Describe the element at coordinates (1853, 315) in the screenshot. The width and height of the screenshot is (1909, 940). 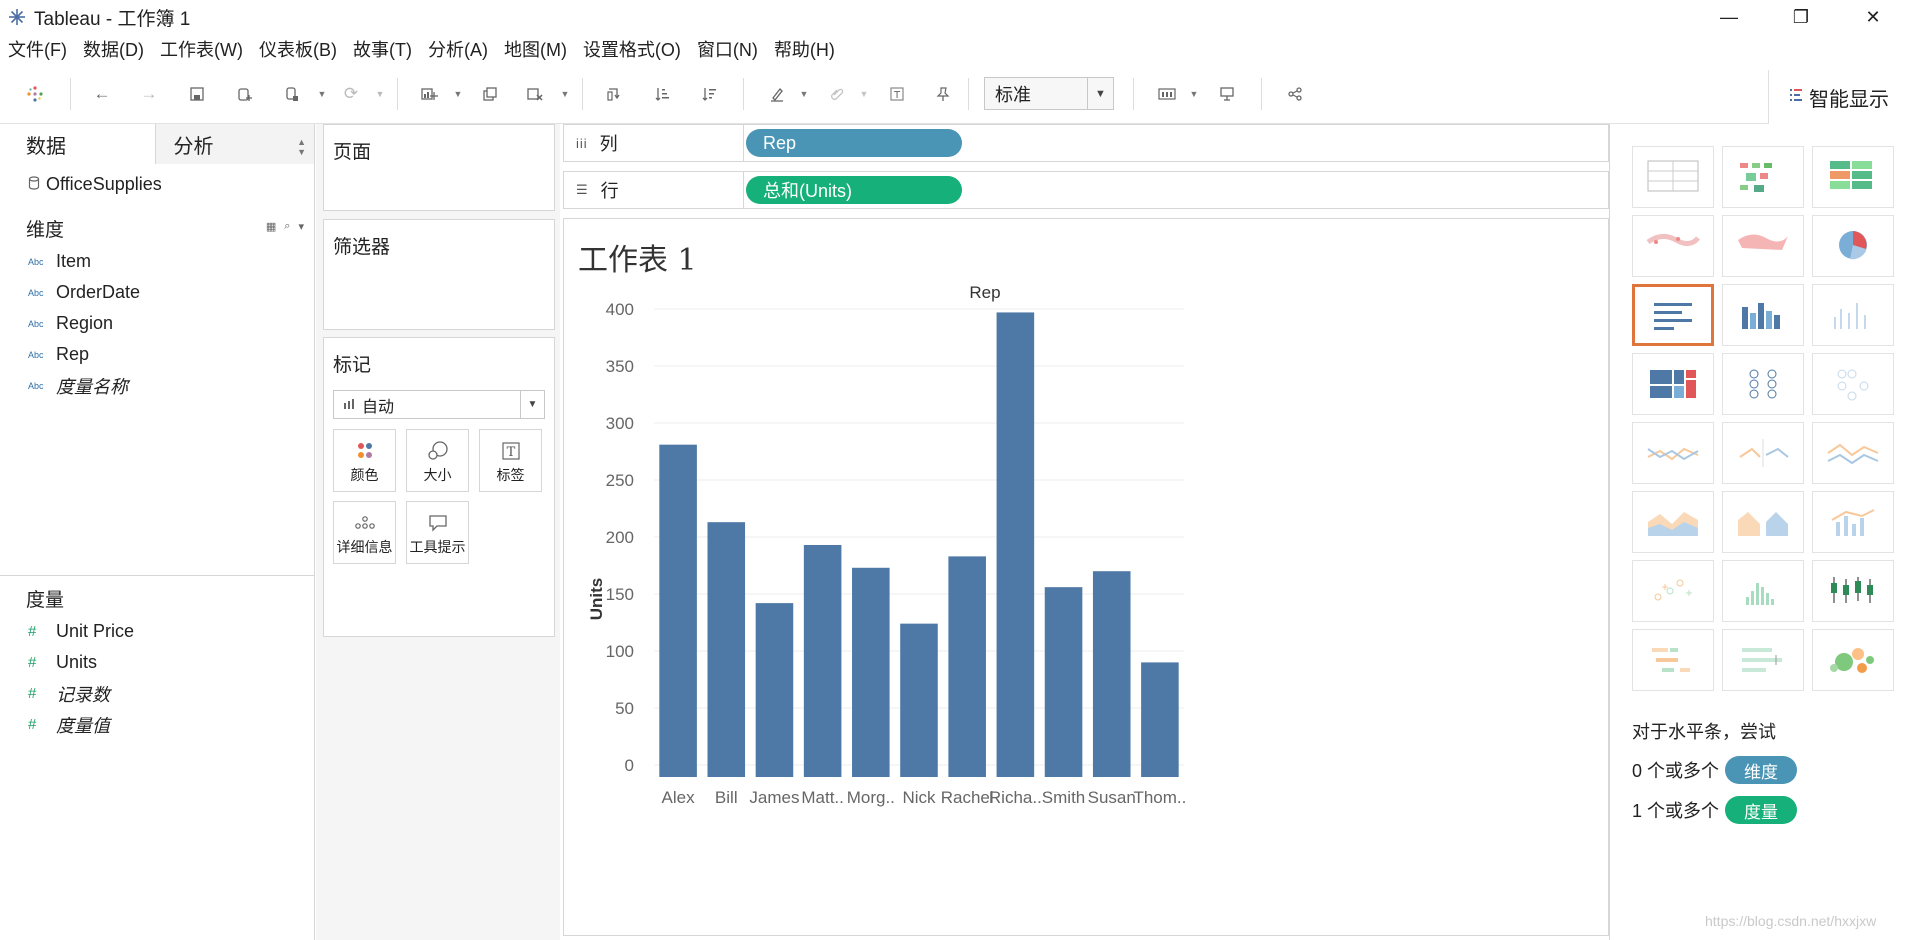
I see `side-by-side-bars-icon` at that location.